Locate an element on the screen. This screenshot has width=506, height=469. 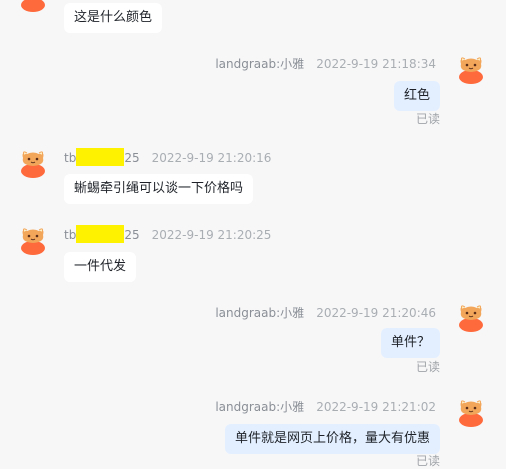
message-bubble: 蜥蜴牵引绳可以谈一下价格吗 is located at coordinates (159, 189).